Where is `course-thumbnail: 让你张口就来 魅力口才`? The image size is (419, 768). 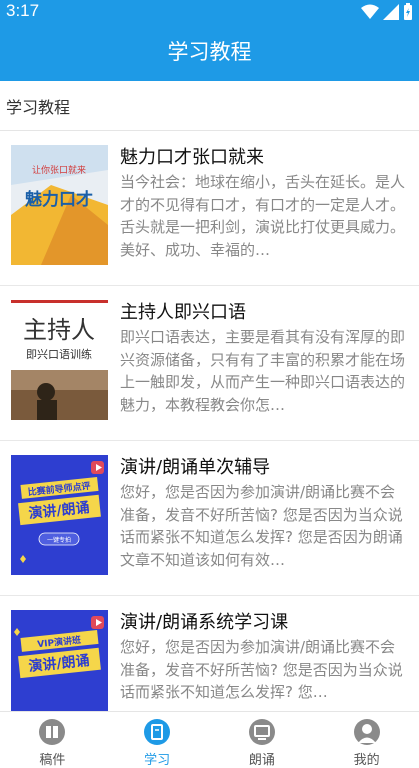
course-thumbnail: 让你张口就来 魅力口才 is located at coordinates (59, 205).